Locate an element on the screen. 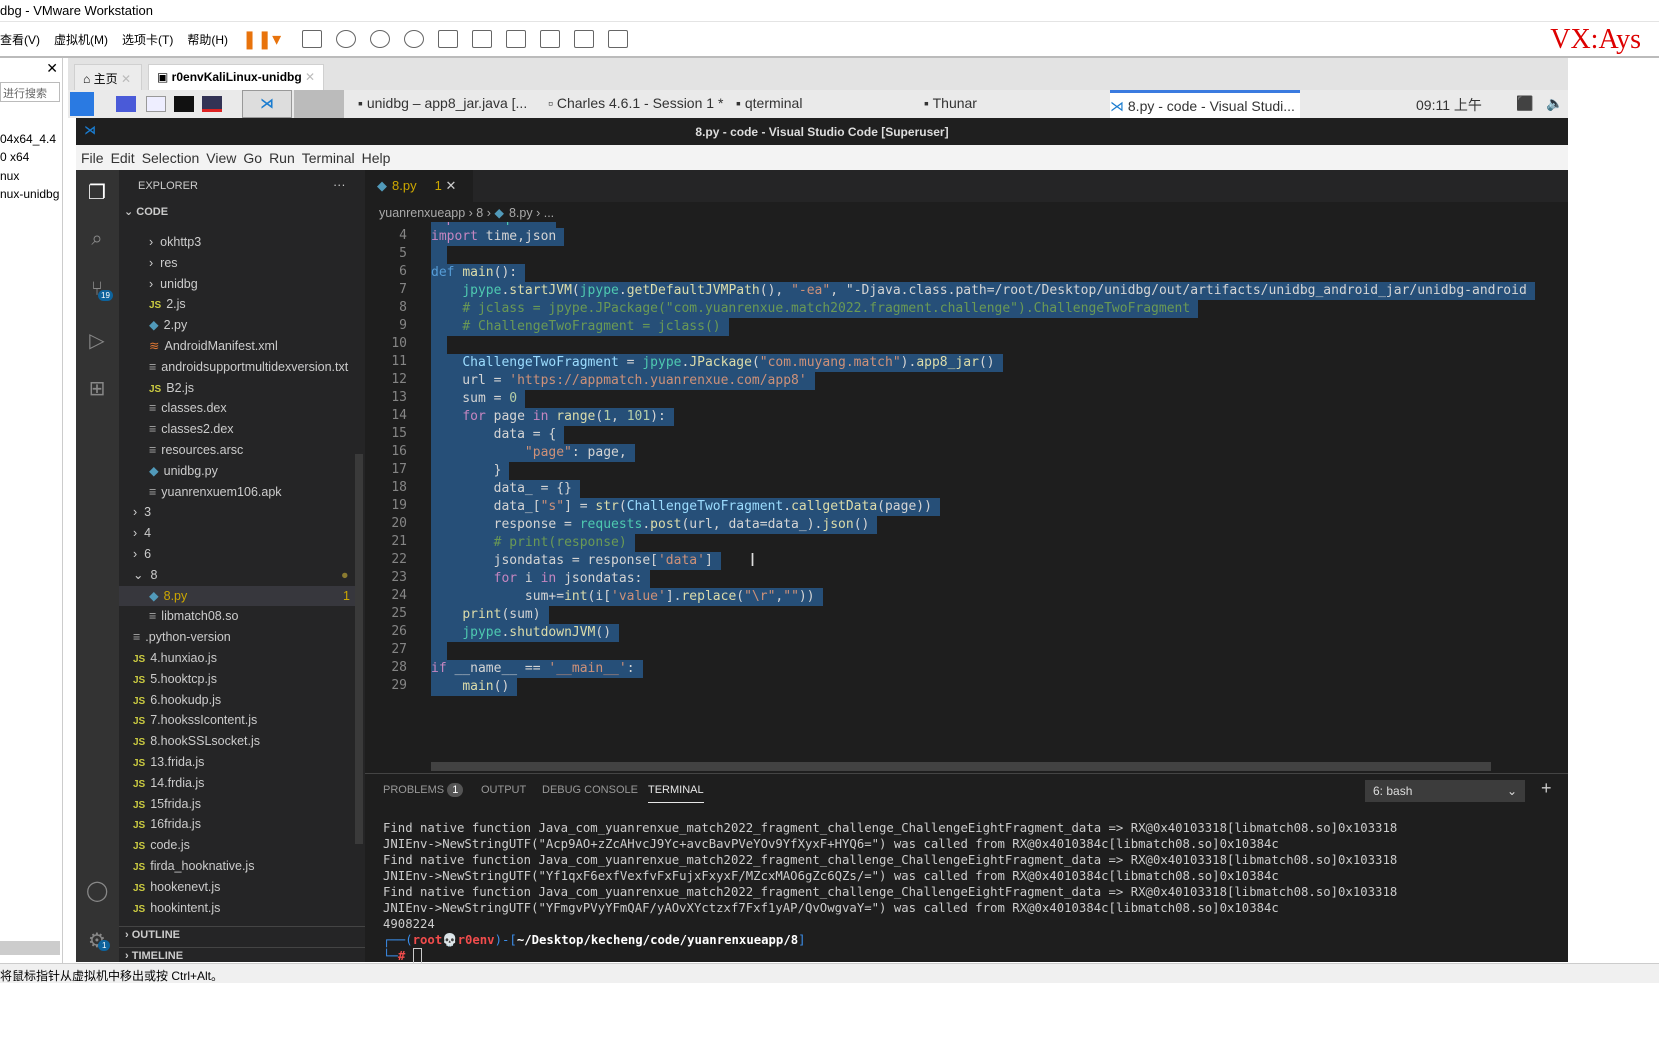 This screenshot has width=1659, height=1038. menu-view: 查看(V) is located at coordinates (20, 39).